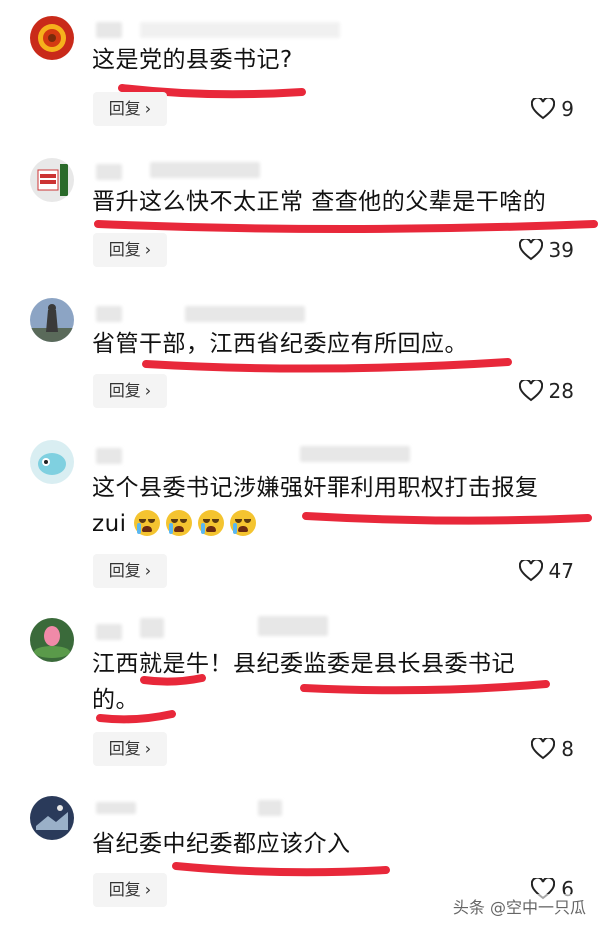  Describe the element at coordinates (567, 749) in the screenshot. I see `like-count: 8` at that location.